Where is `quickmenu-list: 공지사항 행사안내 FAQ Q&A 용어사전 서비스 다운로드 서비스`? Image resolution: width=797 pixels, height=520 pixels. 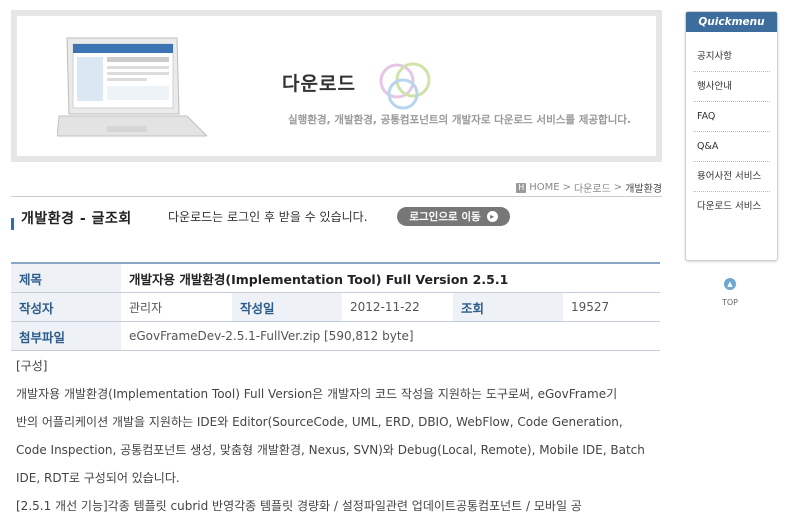 quickmenu-list: 공지사항 행사안내 FAQ Q&A 용어사전 서비스 다운로드 서비스 is located at coordinates (731, 131).